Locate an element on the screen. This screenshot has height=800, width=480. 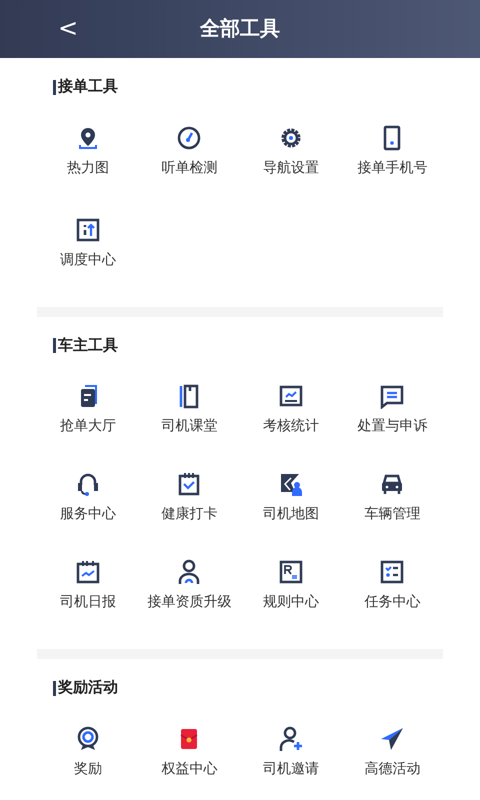
tool-label: 权益中心 is located at coordinates (189, 768).